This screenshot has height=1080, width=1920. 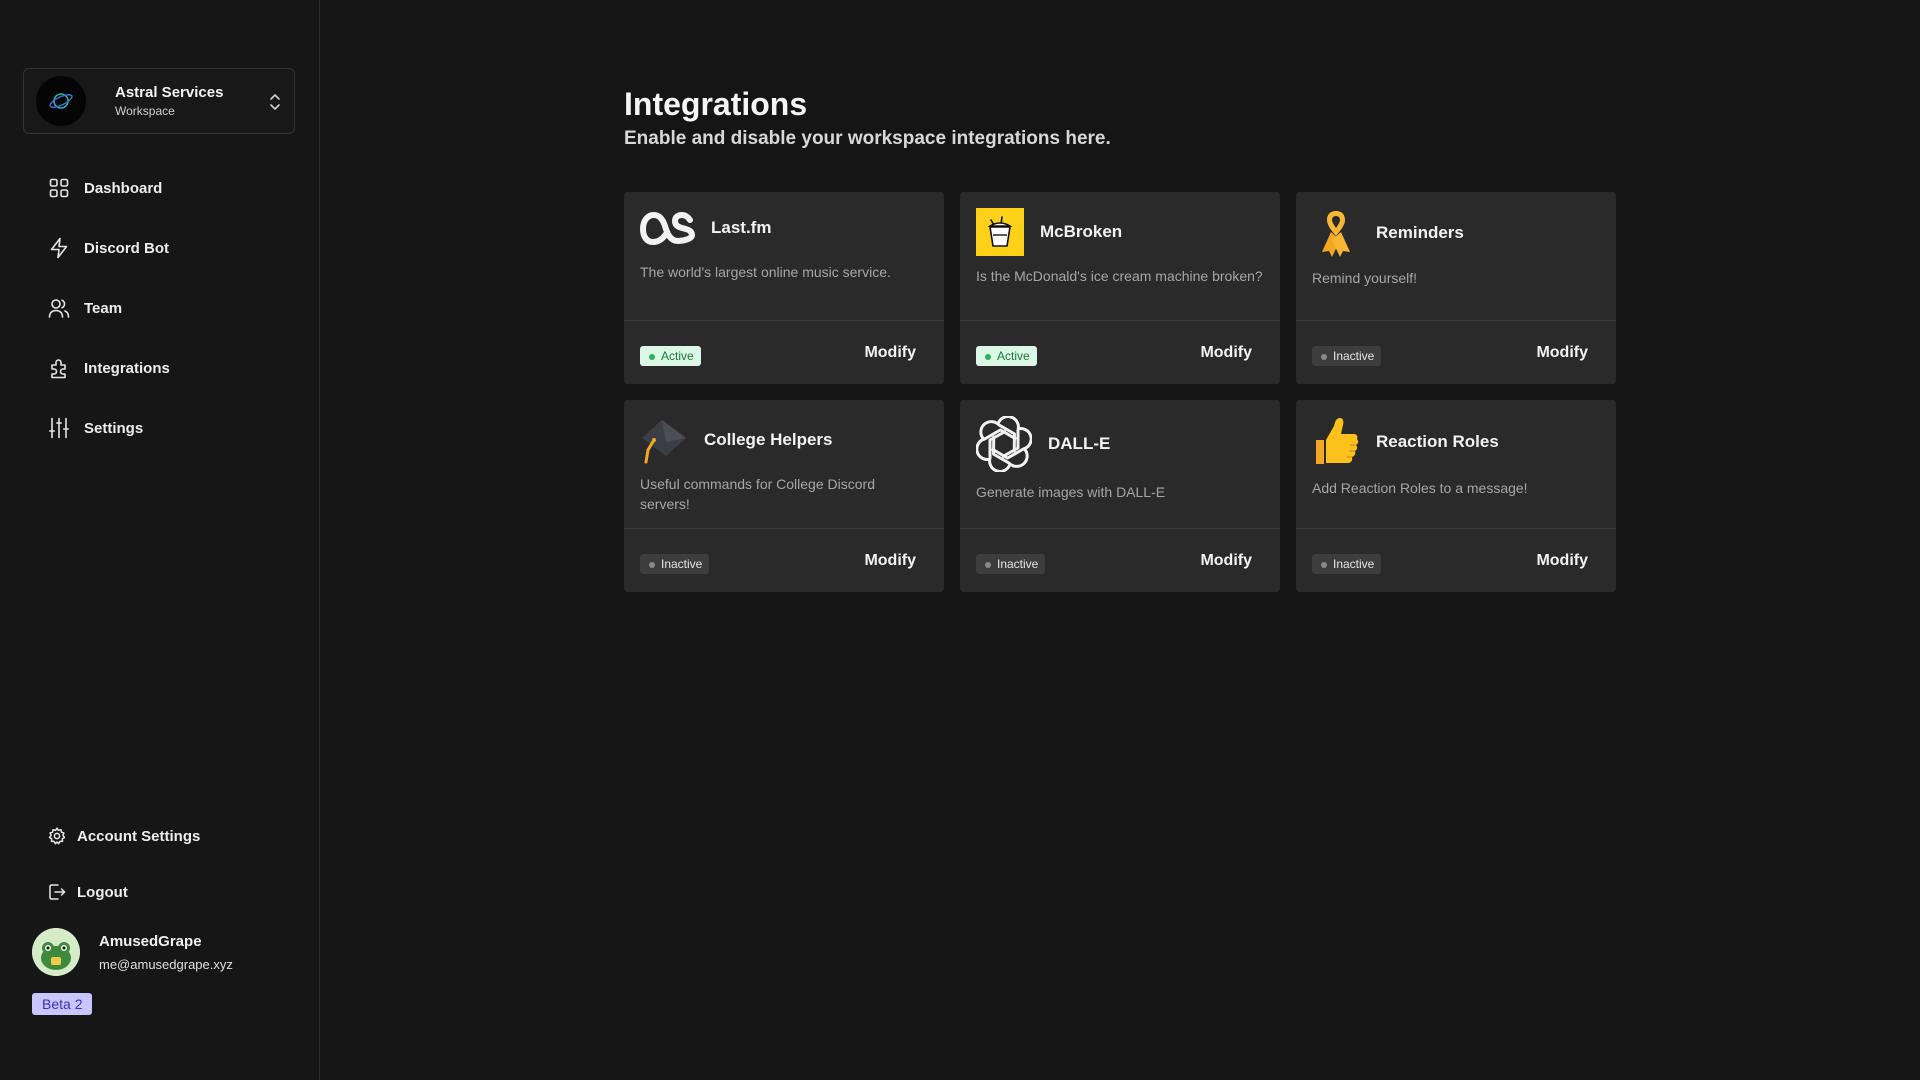 What do you see at coordinates (132, 952) in the screenshot?
I see `user-profile: AmusedGrape me@amusedgrape.xyz` at bounding box center [132, 952].